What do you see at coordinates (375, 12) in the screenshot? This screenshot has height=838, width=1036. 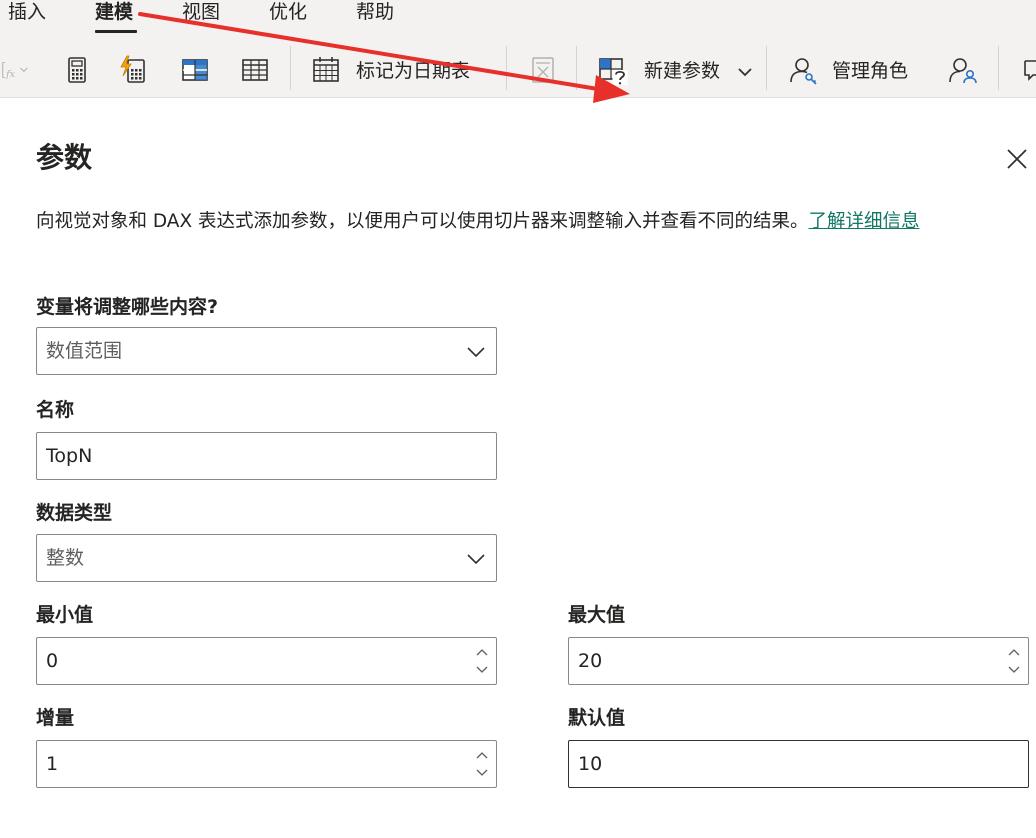 I see `tab-help: 帮助` at bounding box center [375, 12].